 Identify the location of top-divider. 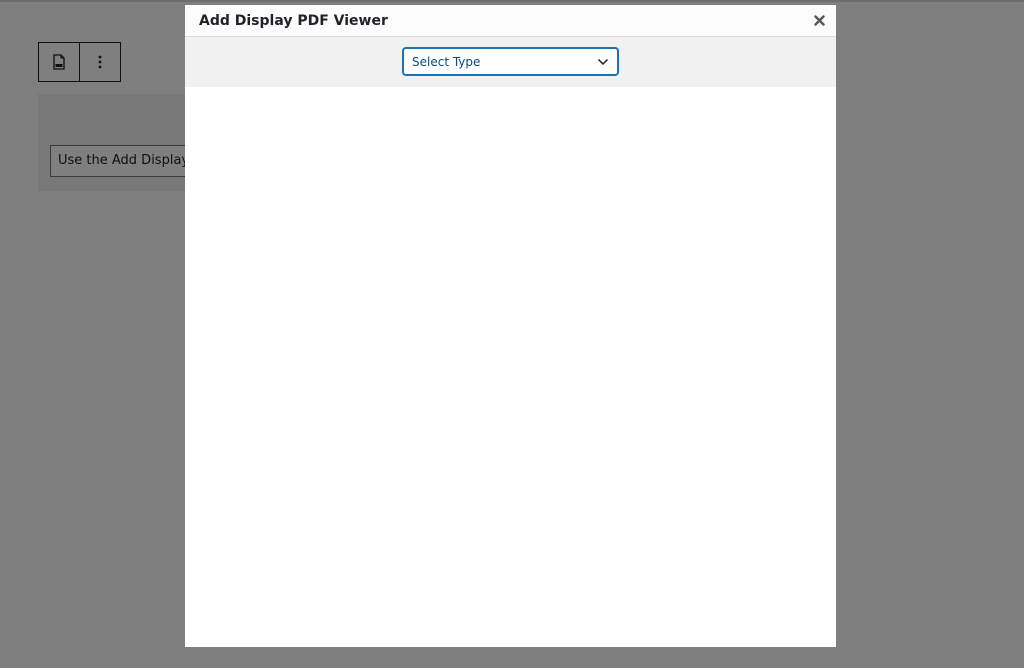
(512, 1).